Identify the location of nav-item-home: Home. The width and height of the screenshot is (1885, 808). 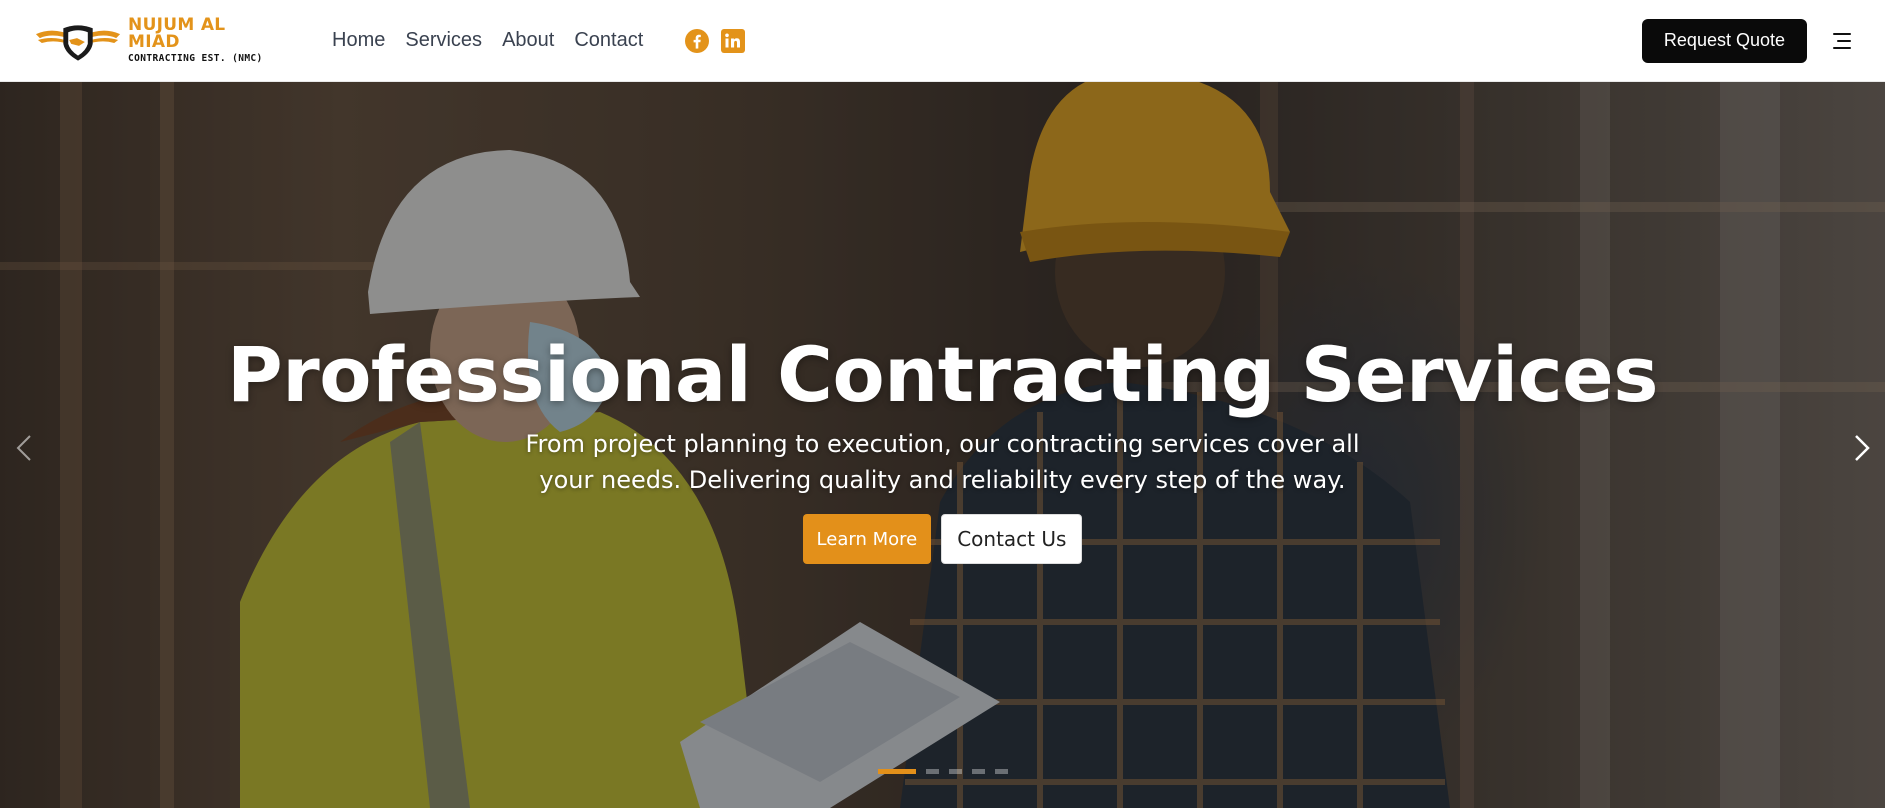
(358, 40).